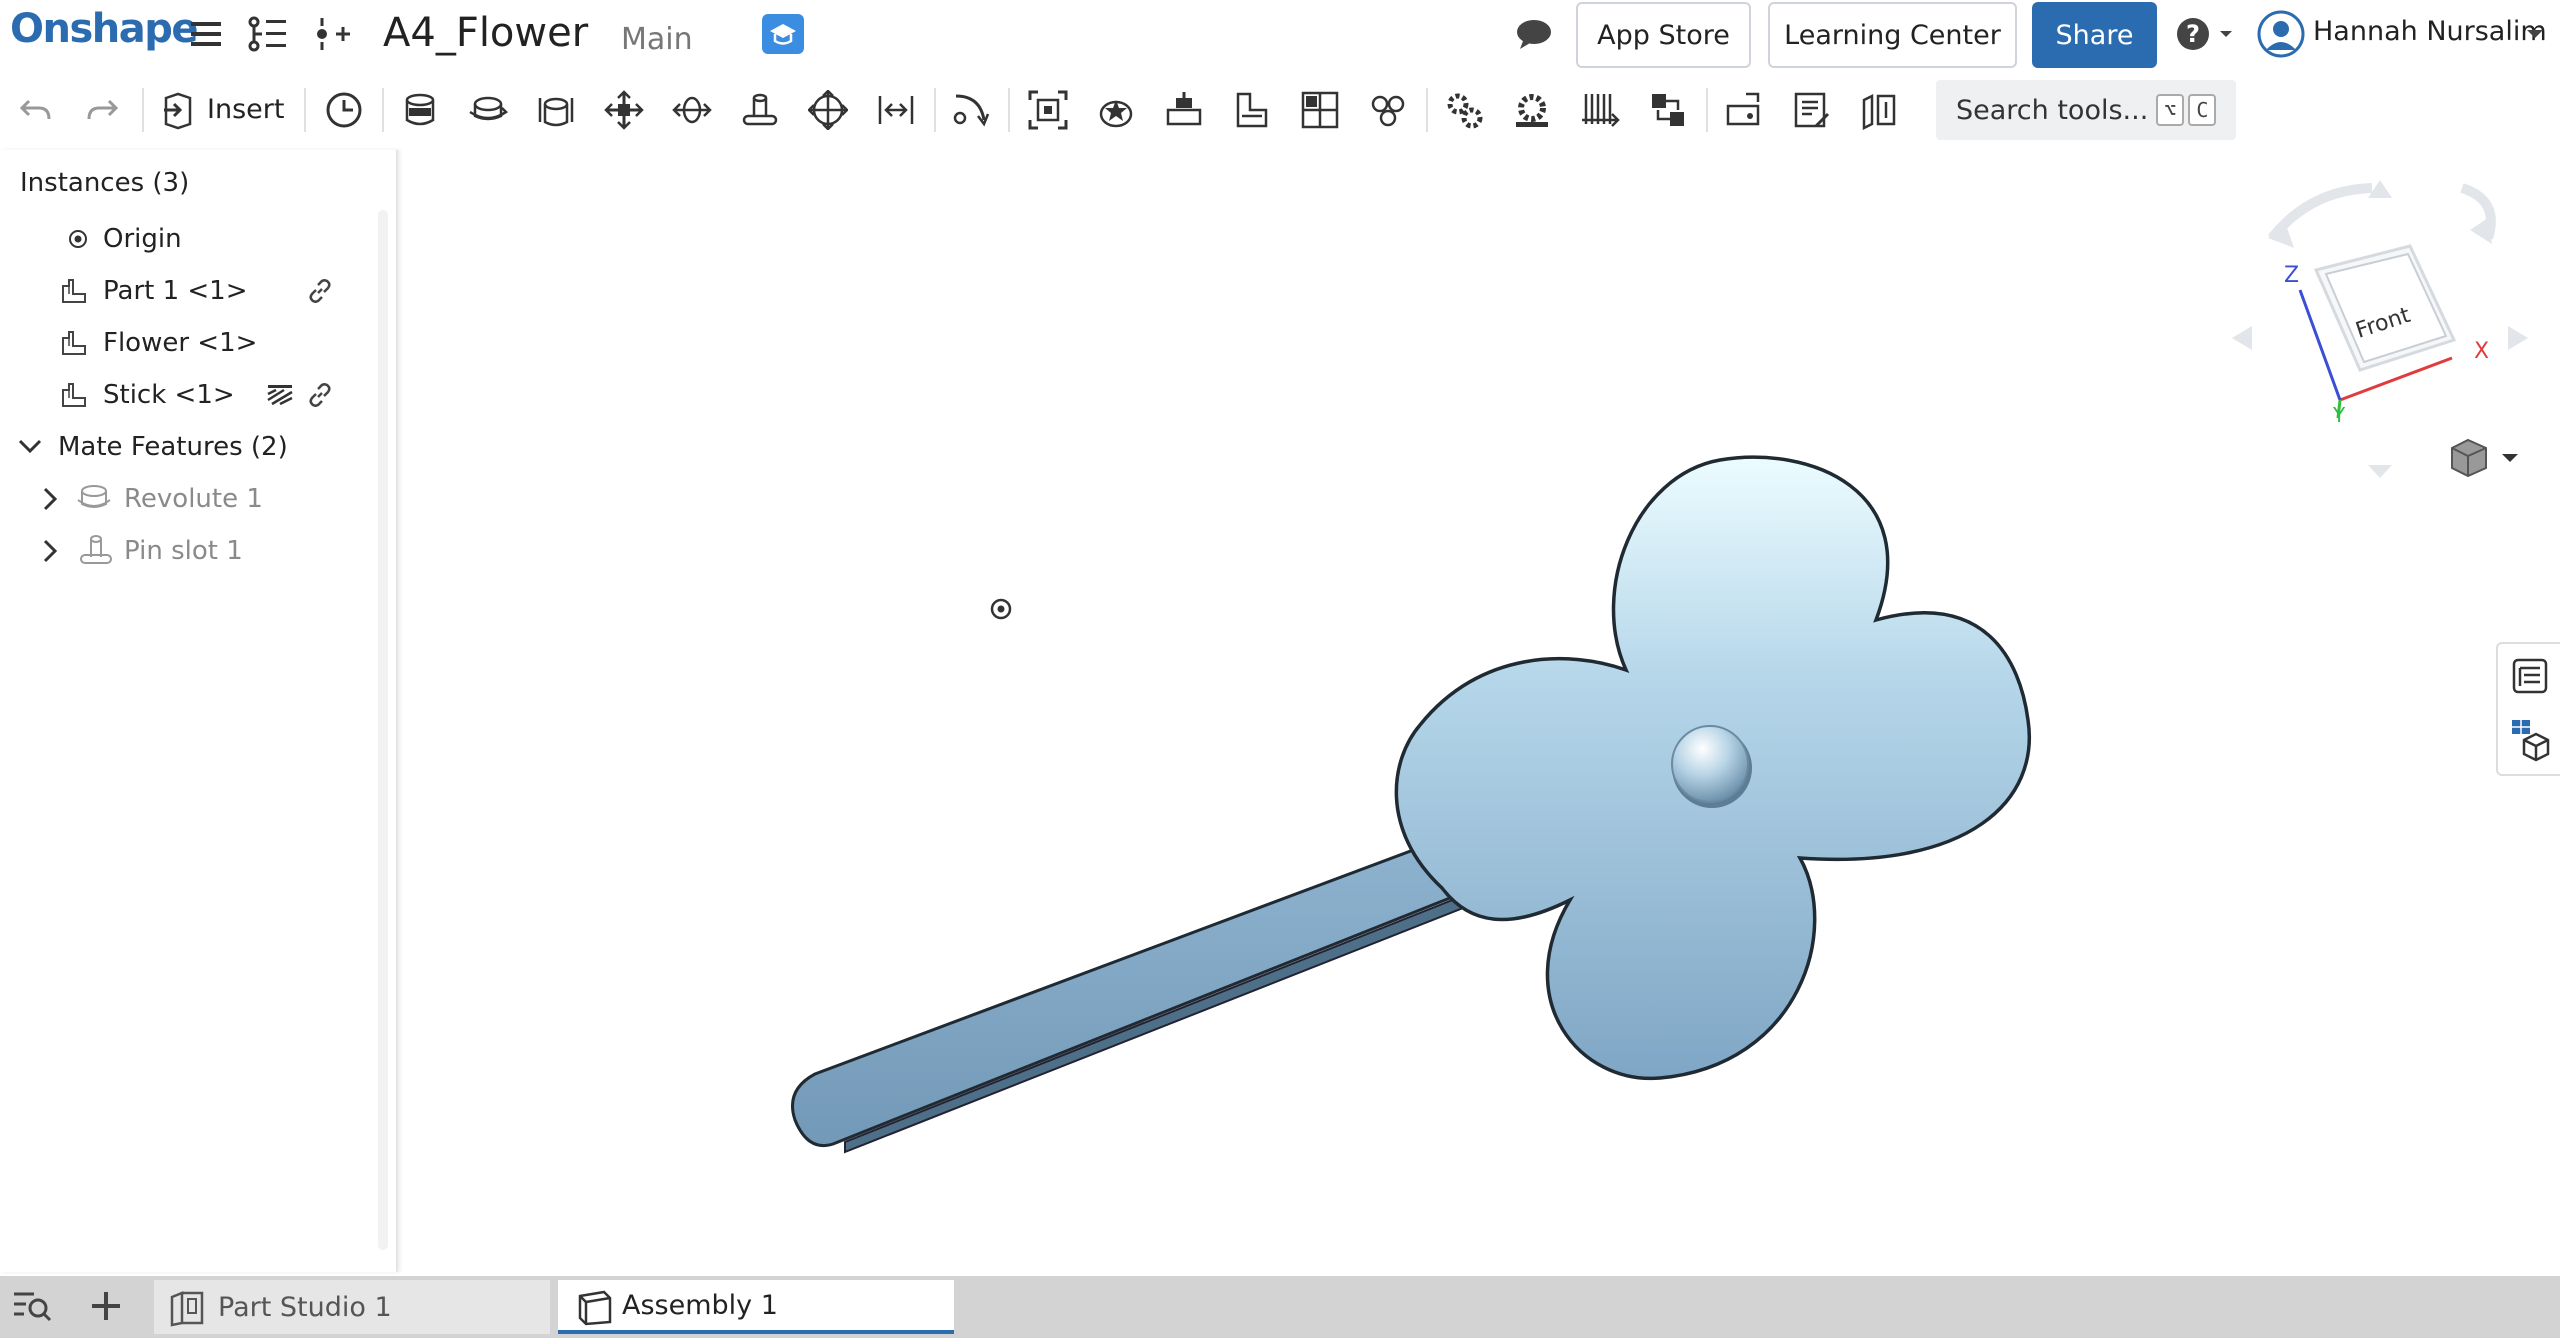 The height and width of the screenshot is (1338, 2560). I want to click on shortcut-option-key: ⌥, so click(2170, 110).